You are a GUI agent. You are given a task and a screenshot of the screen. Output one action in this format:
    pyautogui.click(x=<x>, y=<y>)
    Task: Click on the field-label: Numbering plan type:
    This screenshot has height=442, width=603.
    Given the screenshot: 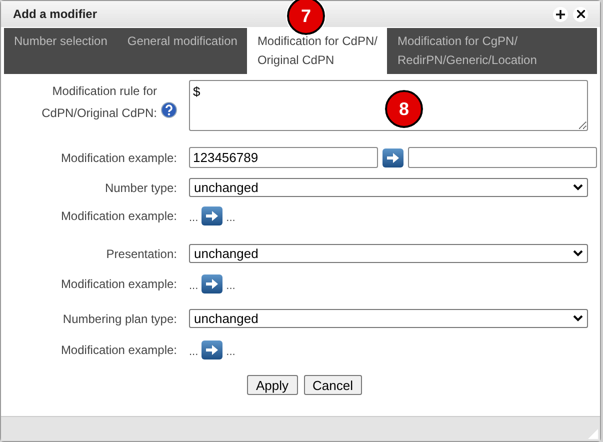 What is the action you would take?
    pyautogui.click(x=119, y=319)
    